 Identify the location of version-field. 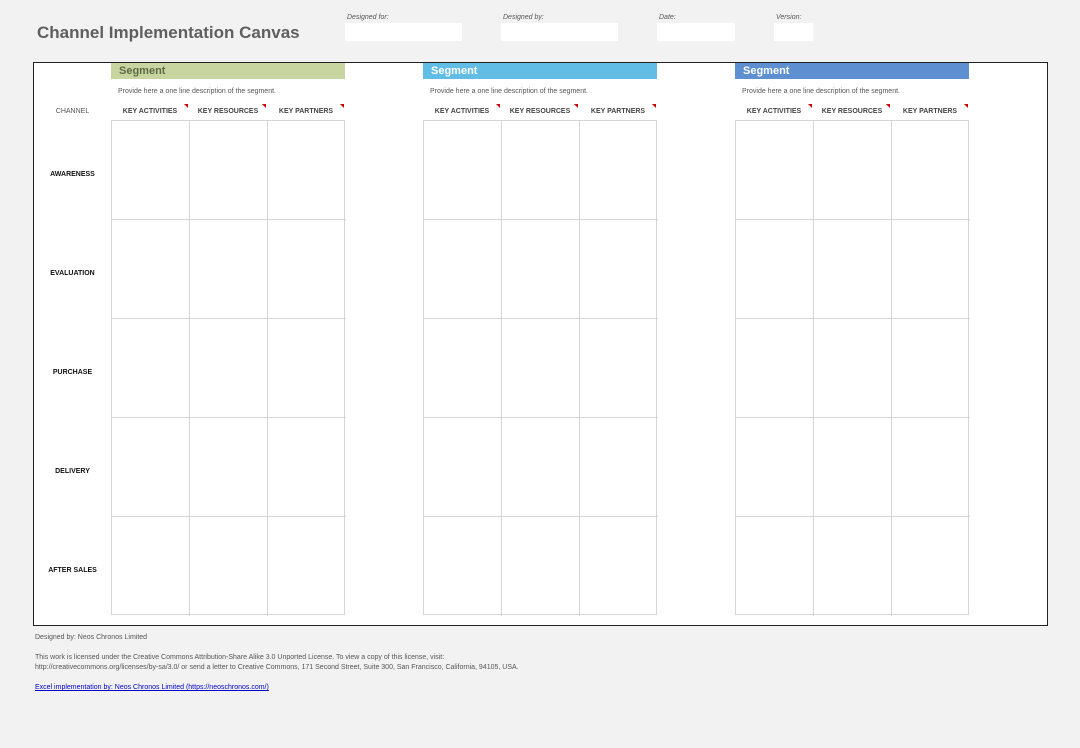
(793, 32).